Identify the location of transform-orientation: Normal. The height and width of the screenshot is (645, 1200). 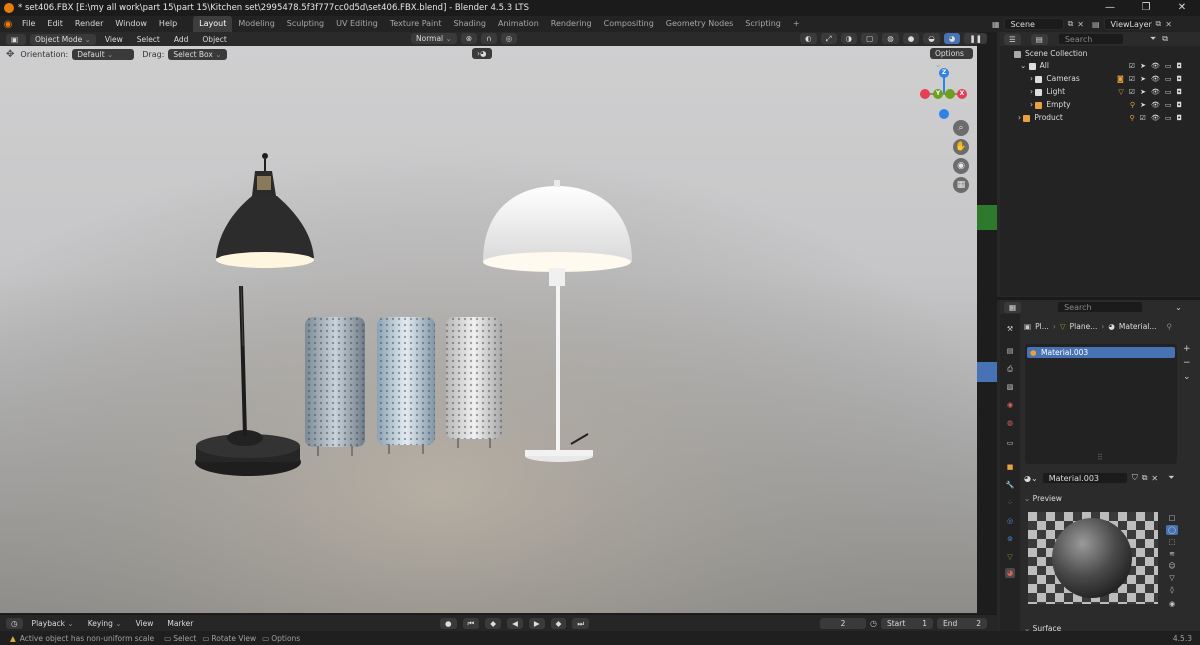
(434, 38).